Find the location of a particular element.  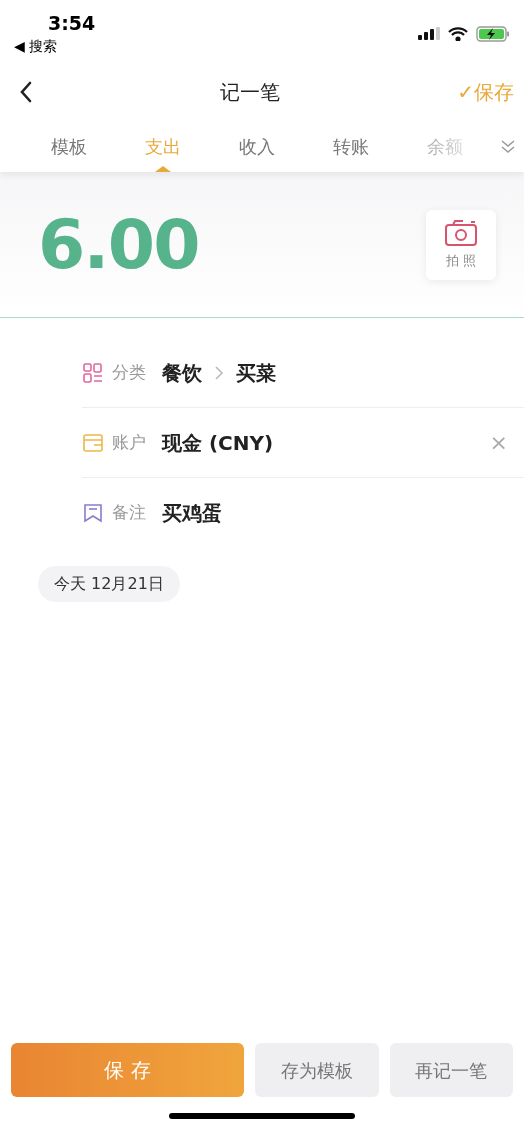

date-chip: 今天 12月21日 is located at coordinates (109, 584).